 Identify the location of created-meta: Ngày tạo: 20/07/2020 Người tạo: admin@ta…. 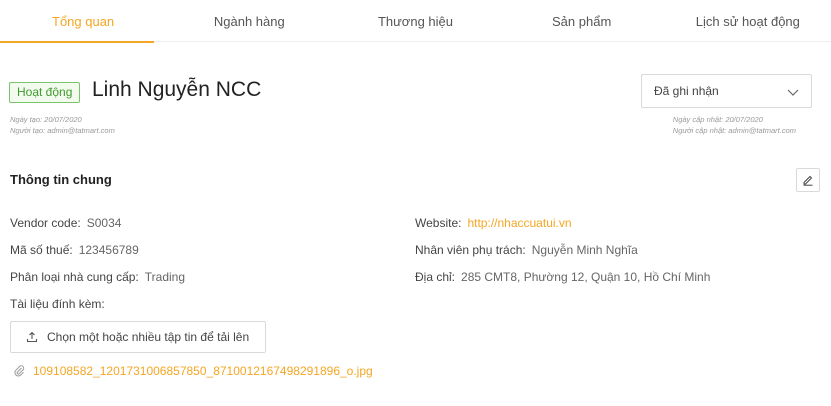
(62, 125).